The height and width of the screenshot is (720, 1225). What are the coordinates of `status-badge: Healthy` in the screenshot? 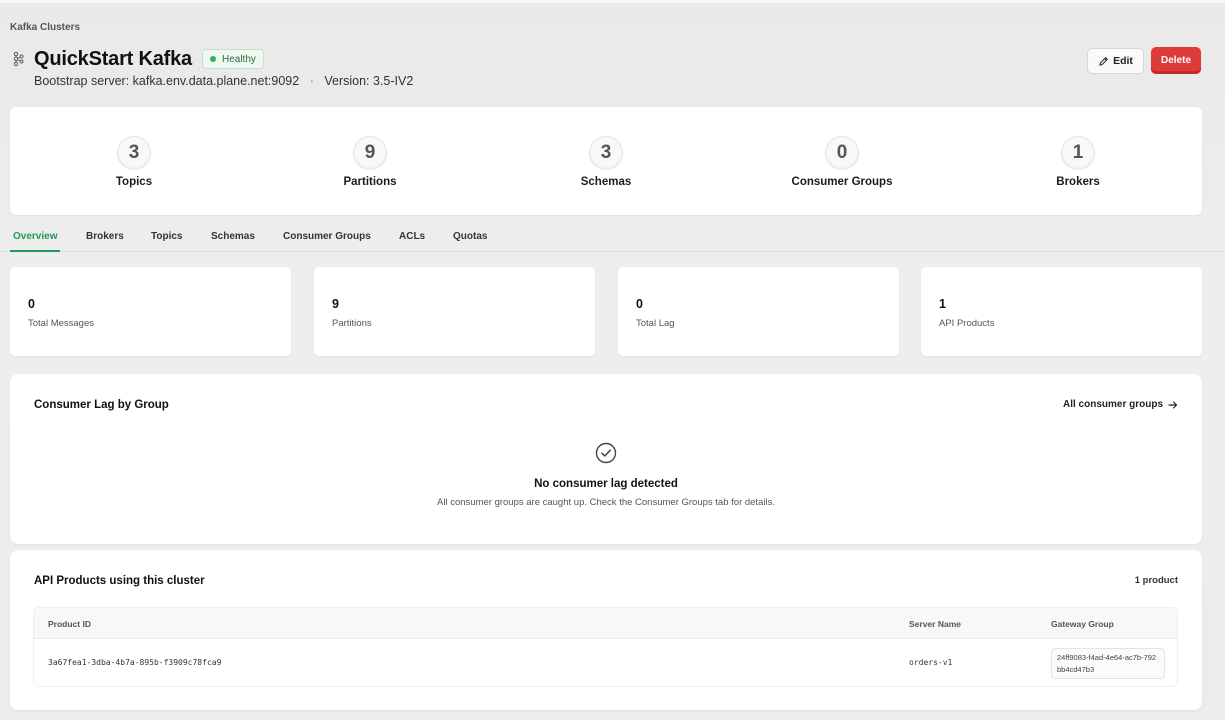 It's located at (232, 59).